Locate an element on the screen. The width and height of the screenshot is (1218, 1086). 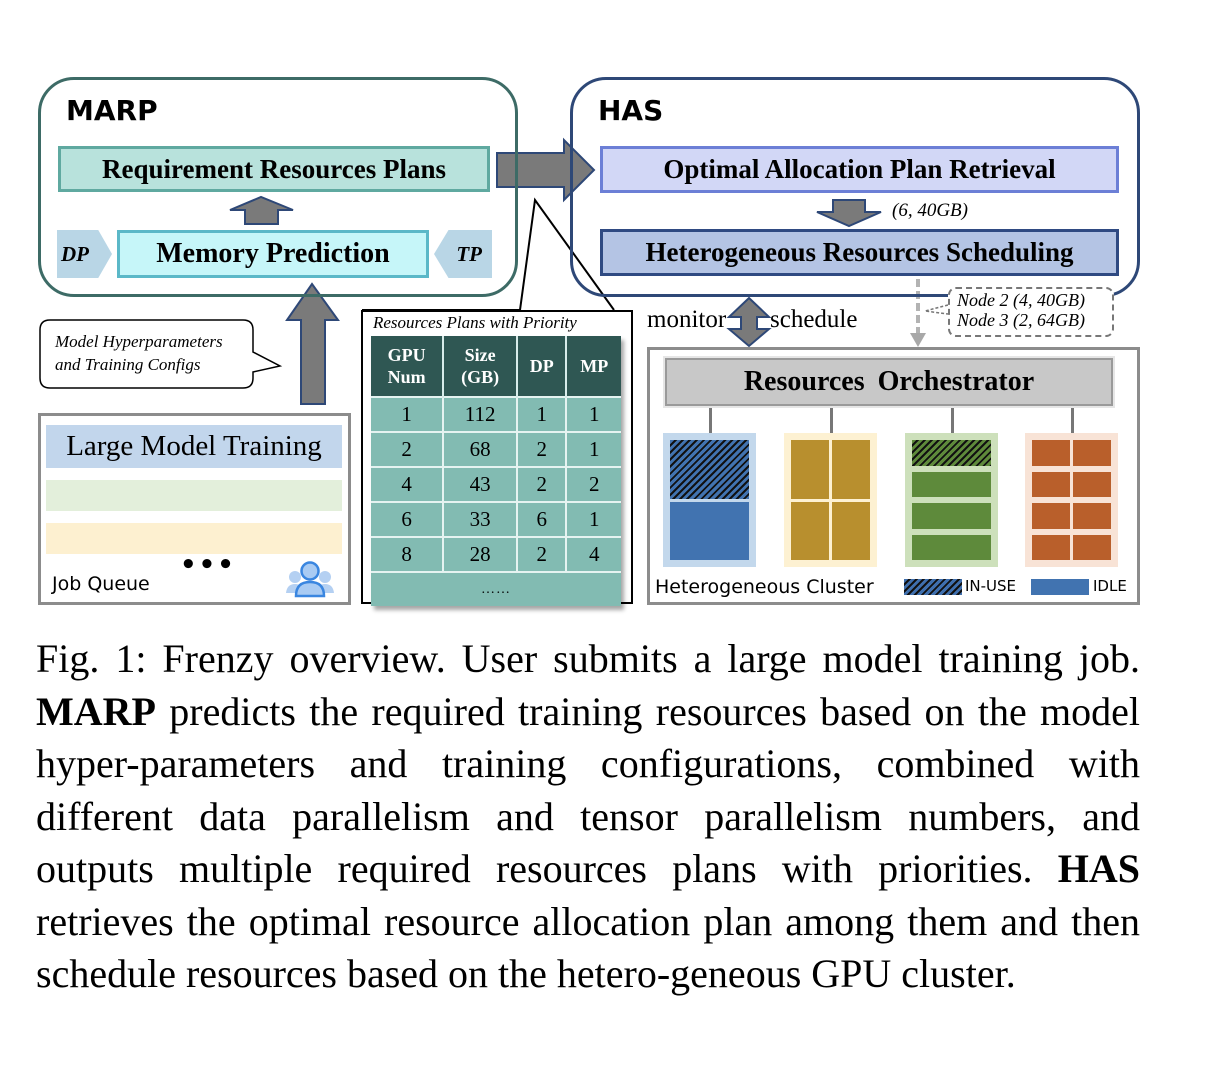
monitor-label: monitor is located at coordinates (687, 319).